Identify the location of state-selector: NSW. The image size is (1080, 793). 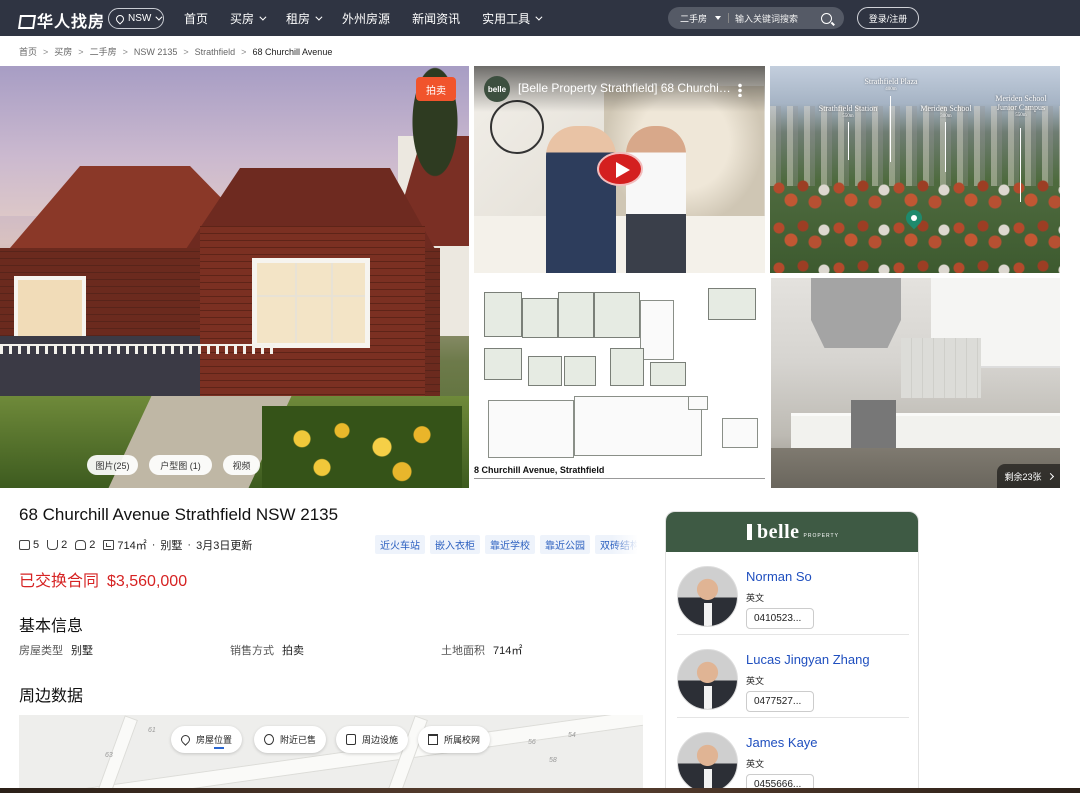
(136, 18).